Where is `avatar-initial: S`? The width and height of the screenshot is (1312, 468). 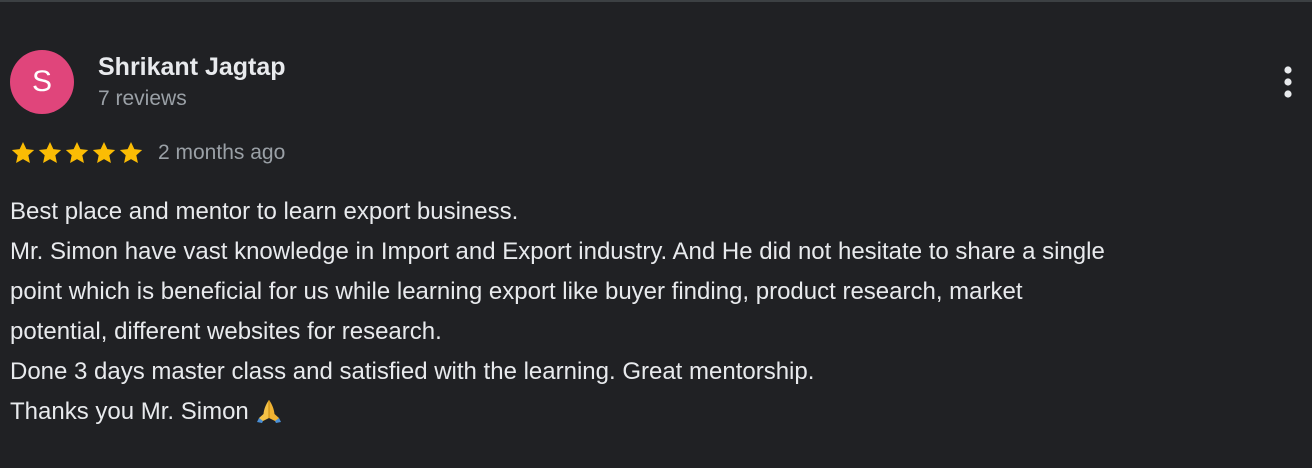
avatar-initial: S is located at coordinates (41, 81).